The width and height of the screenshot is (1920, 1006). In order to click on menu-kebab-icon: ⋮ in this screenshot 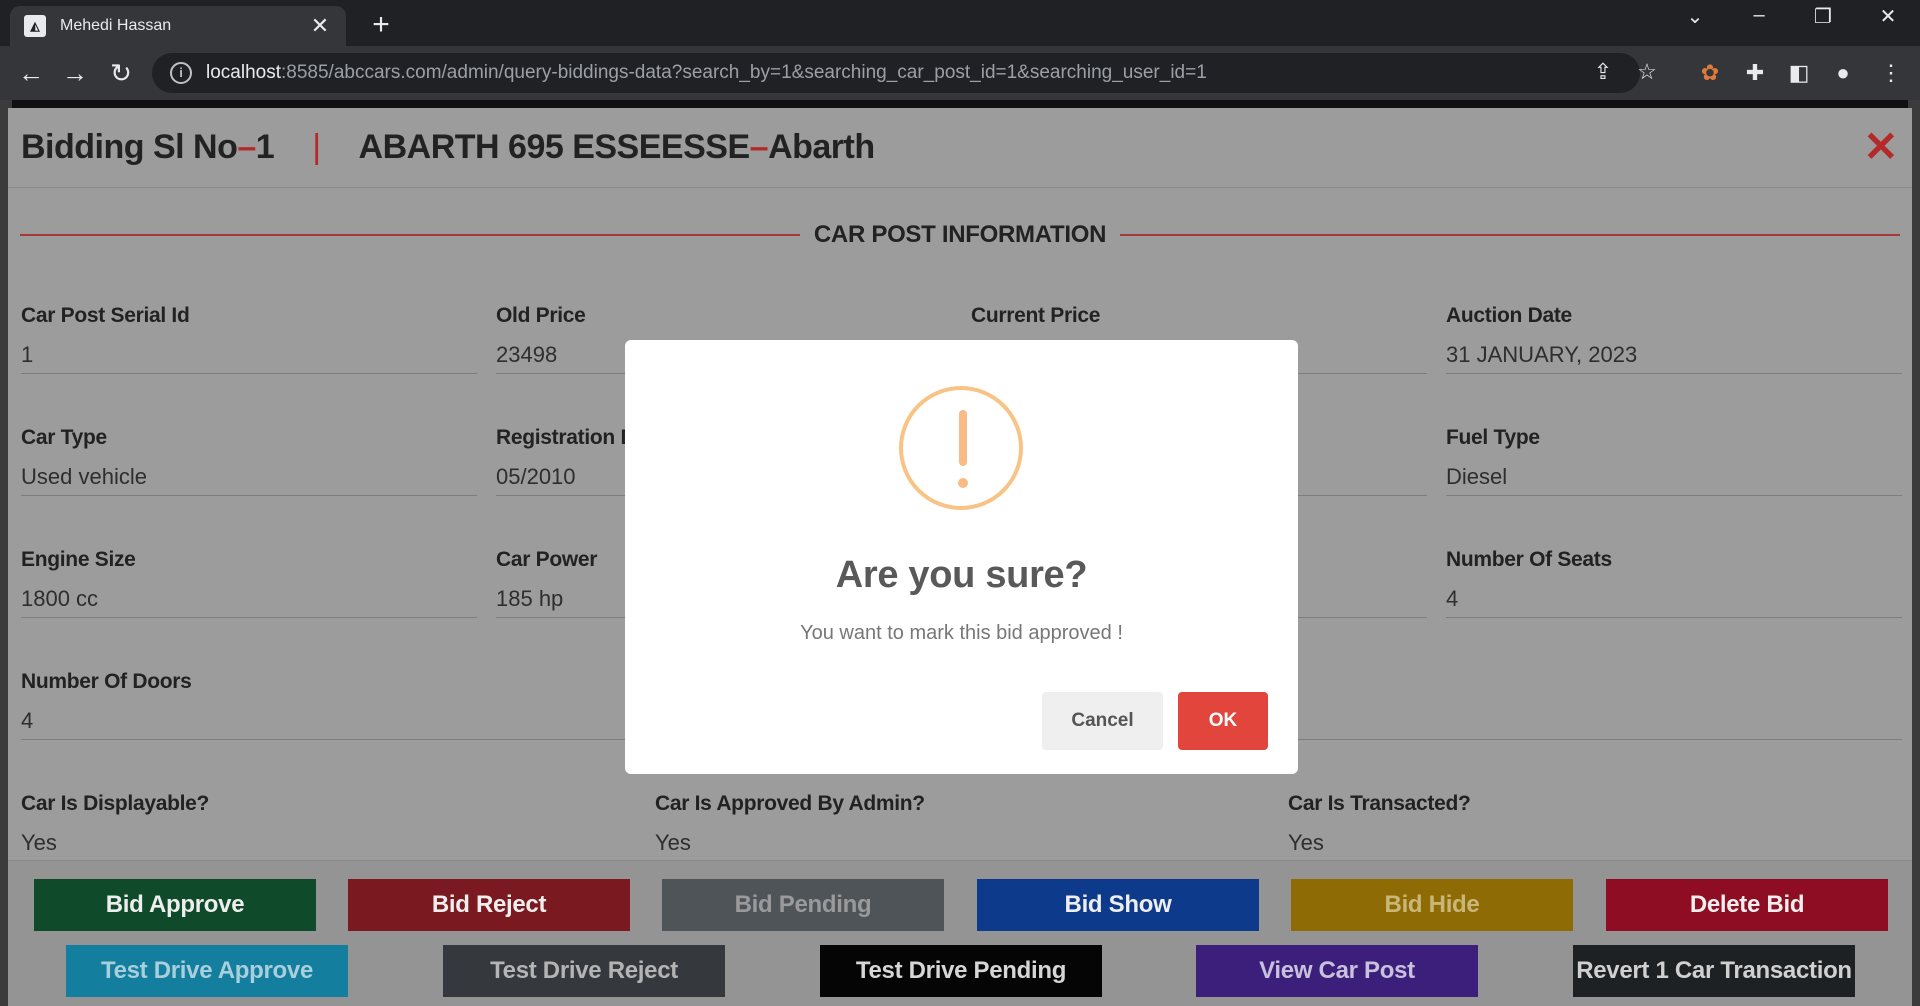, I will do `click(1891, 73)`.